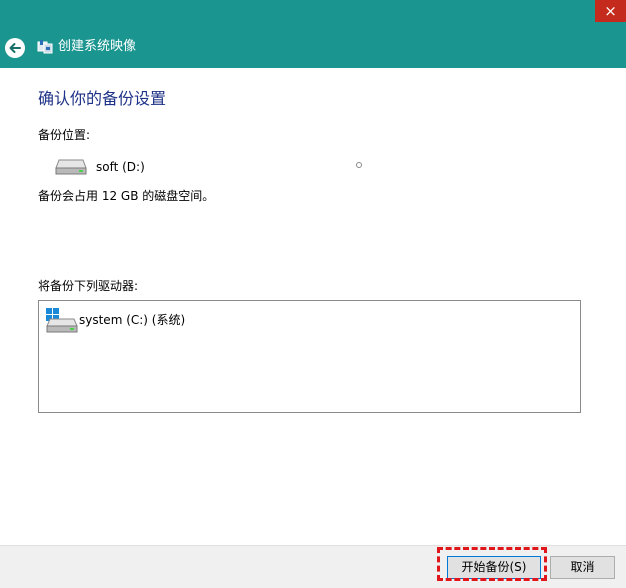 Image resolution: width=626 pixels, height=588 pixels. What do you see at coordinates (313, 34) in the screenshot?
I see `title-bar: × 创建系统映像` at bounding box center [313, 34].